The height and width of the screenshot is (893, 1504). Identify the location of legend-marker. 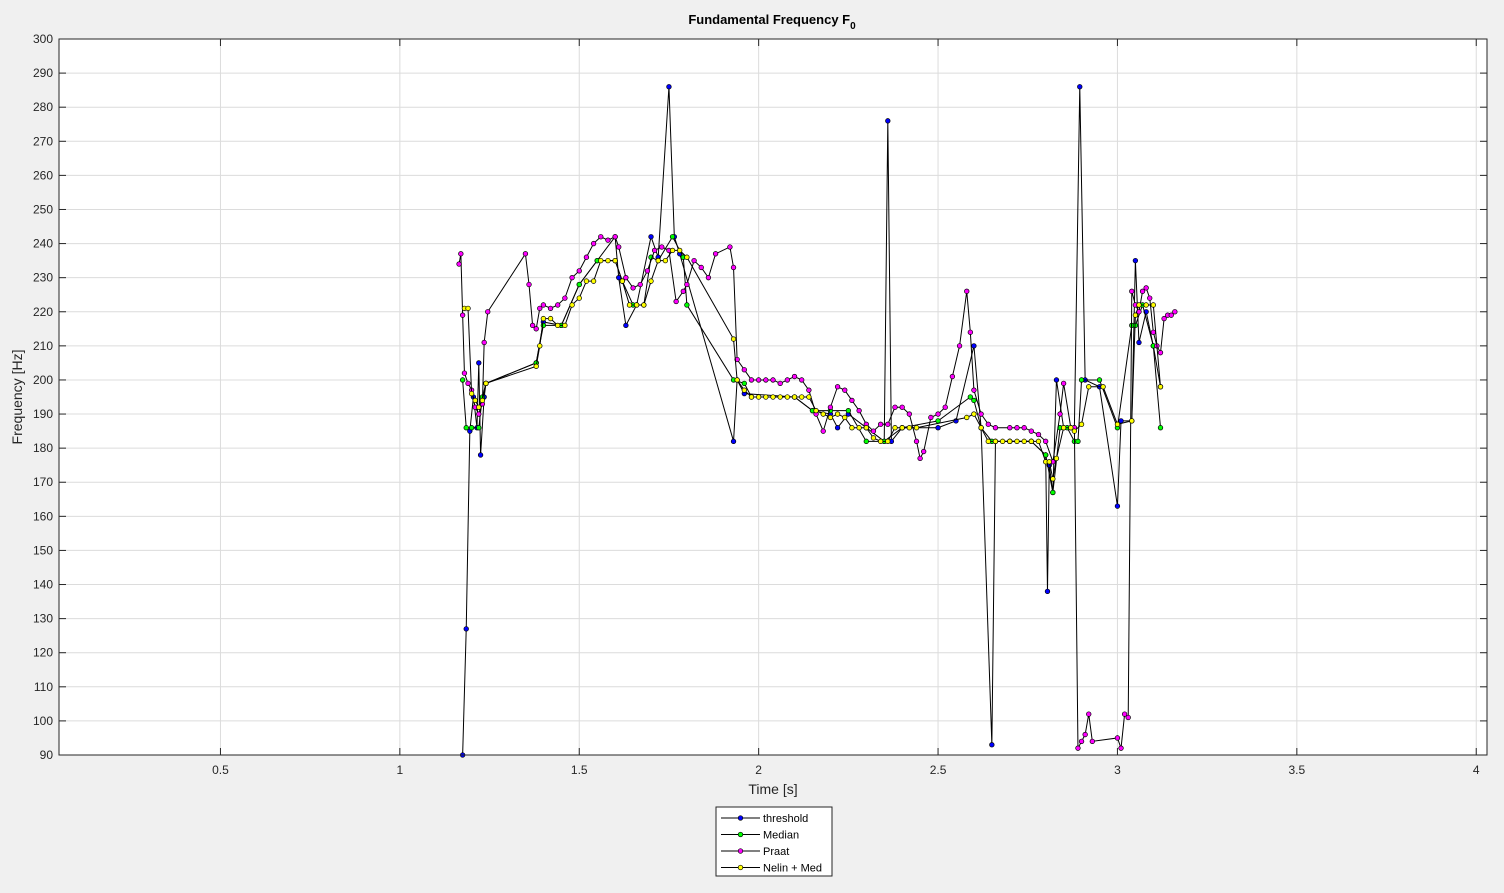
(740, 851).